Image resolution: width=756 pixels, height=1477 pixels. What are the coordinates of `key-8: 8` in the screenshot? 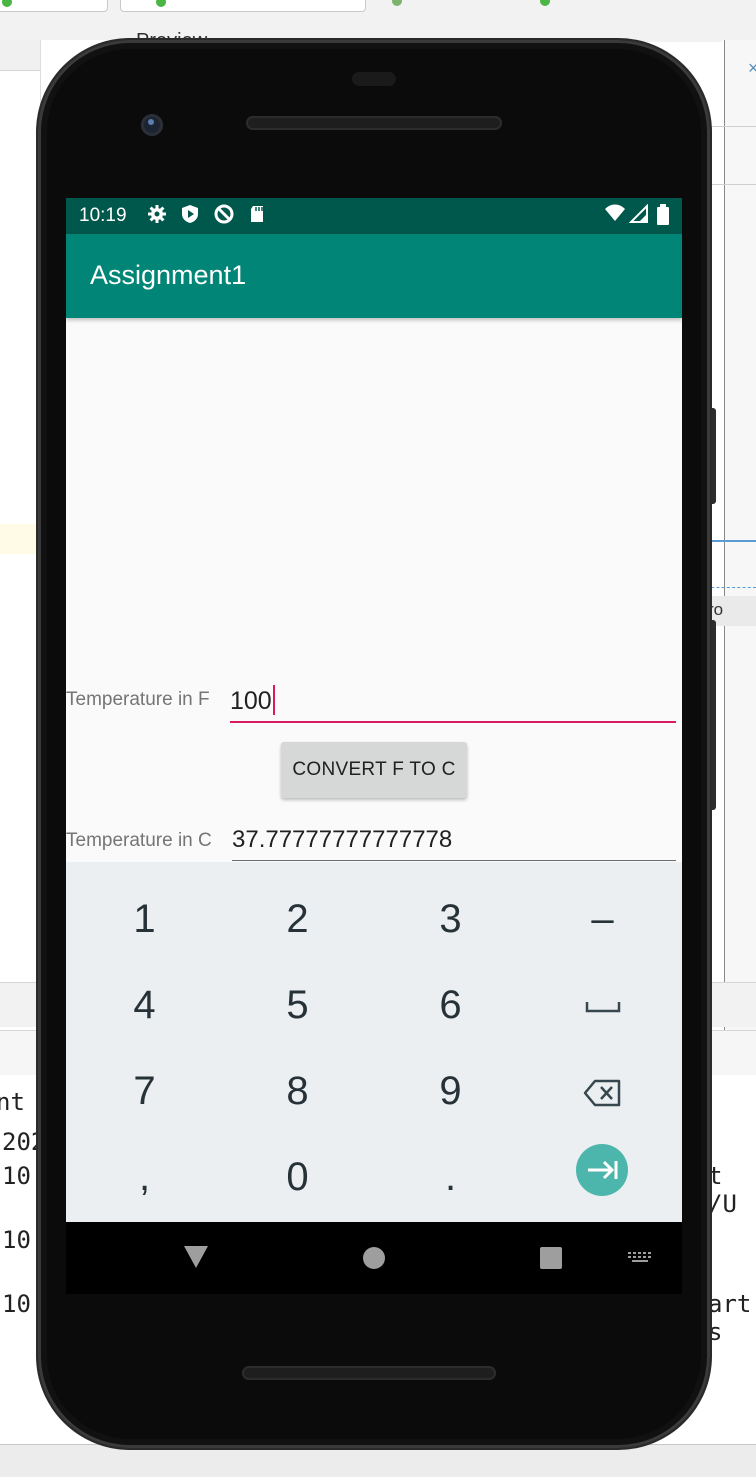 It's located at (297, 1091).